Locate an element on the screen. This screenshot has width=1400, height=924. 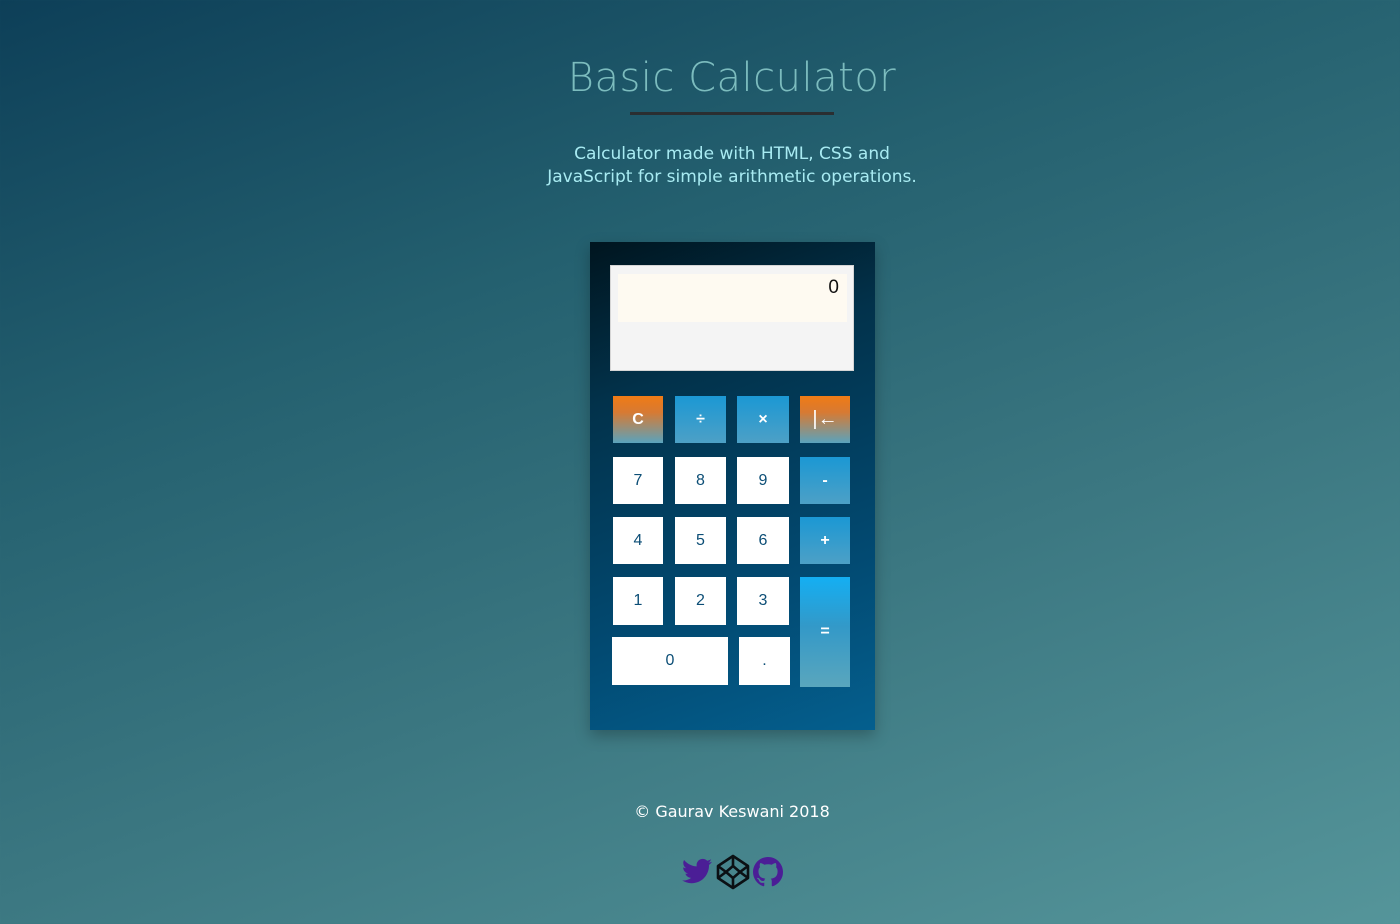
plus-button: + is located at coordinates (825, 540).